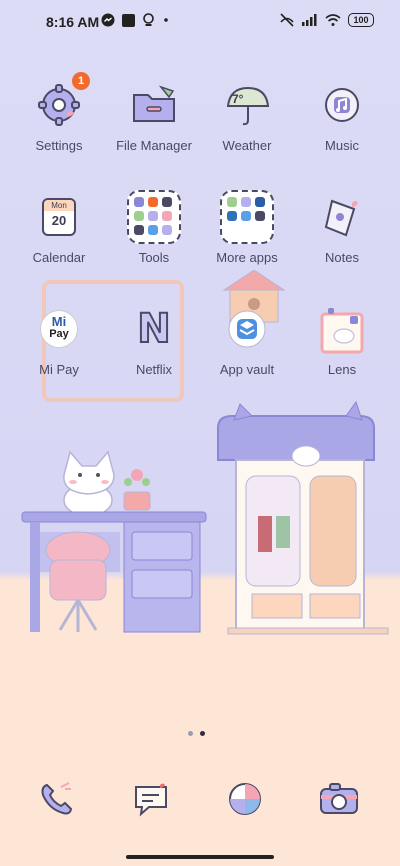  I want to click on app-label: Weather, so click(247, 145).